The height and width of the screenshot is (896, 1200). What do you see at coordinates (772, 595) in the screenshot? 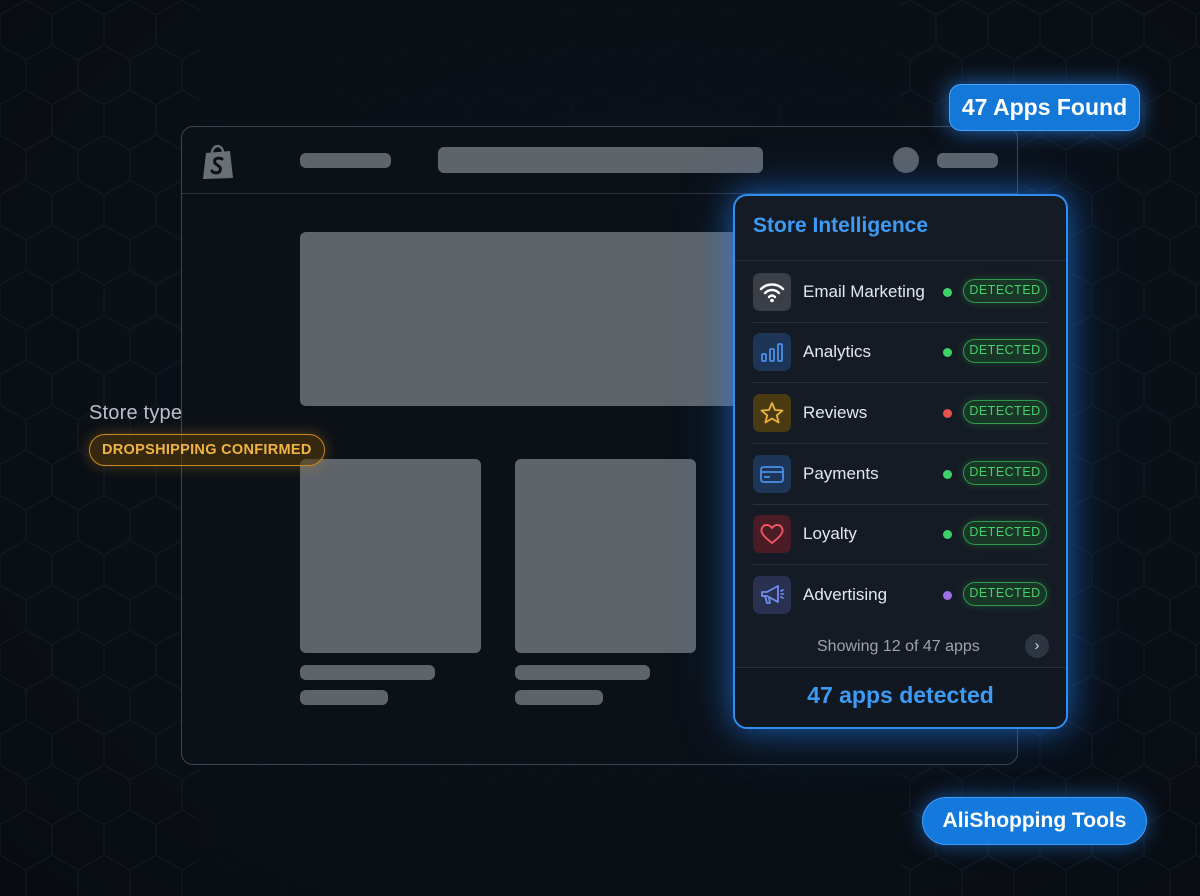
I see `megaphone-icon` at bounding box center [772, 595].